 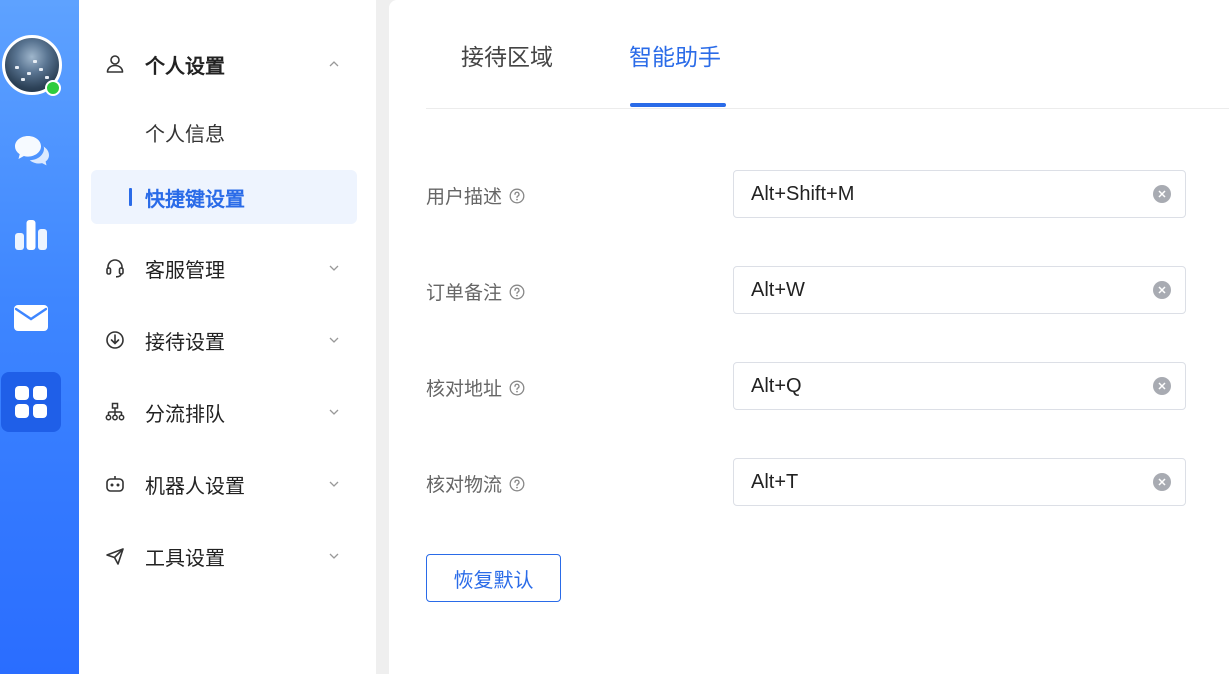 What do you see at coordinates (115, 64) in the screenshot?
I see `user-icon` at bounding box center [115, 64].